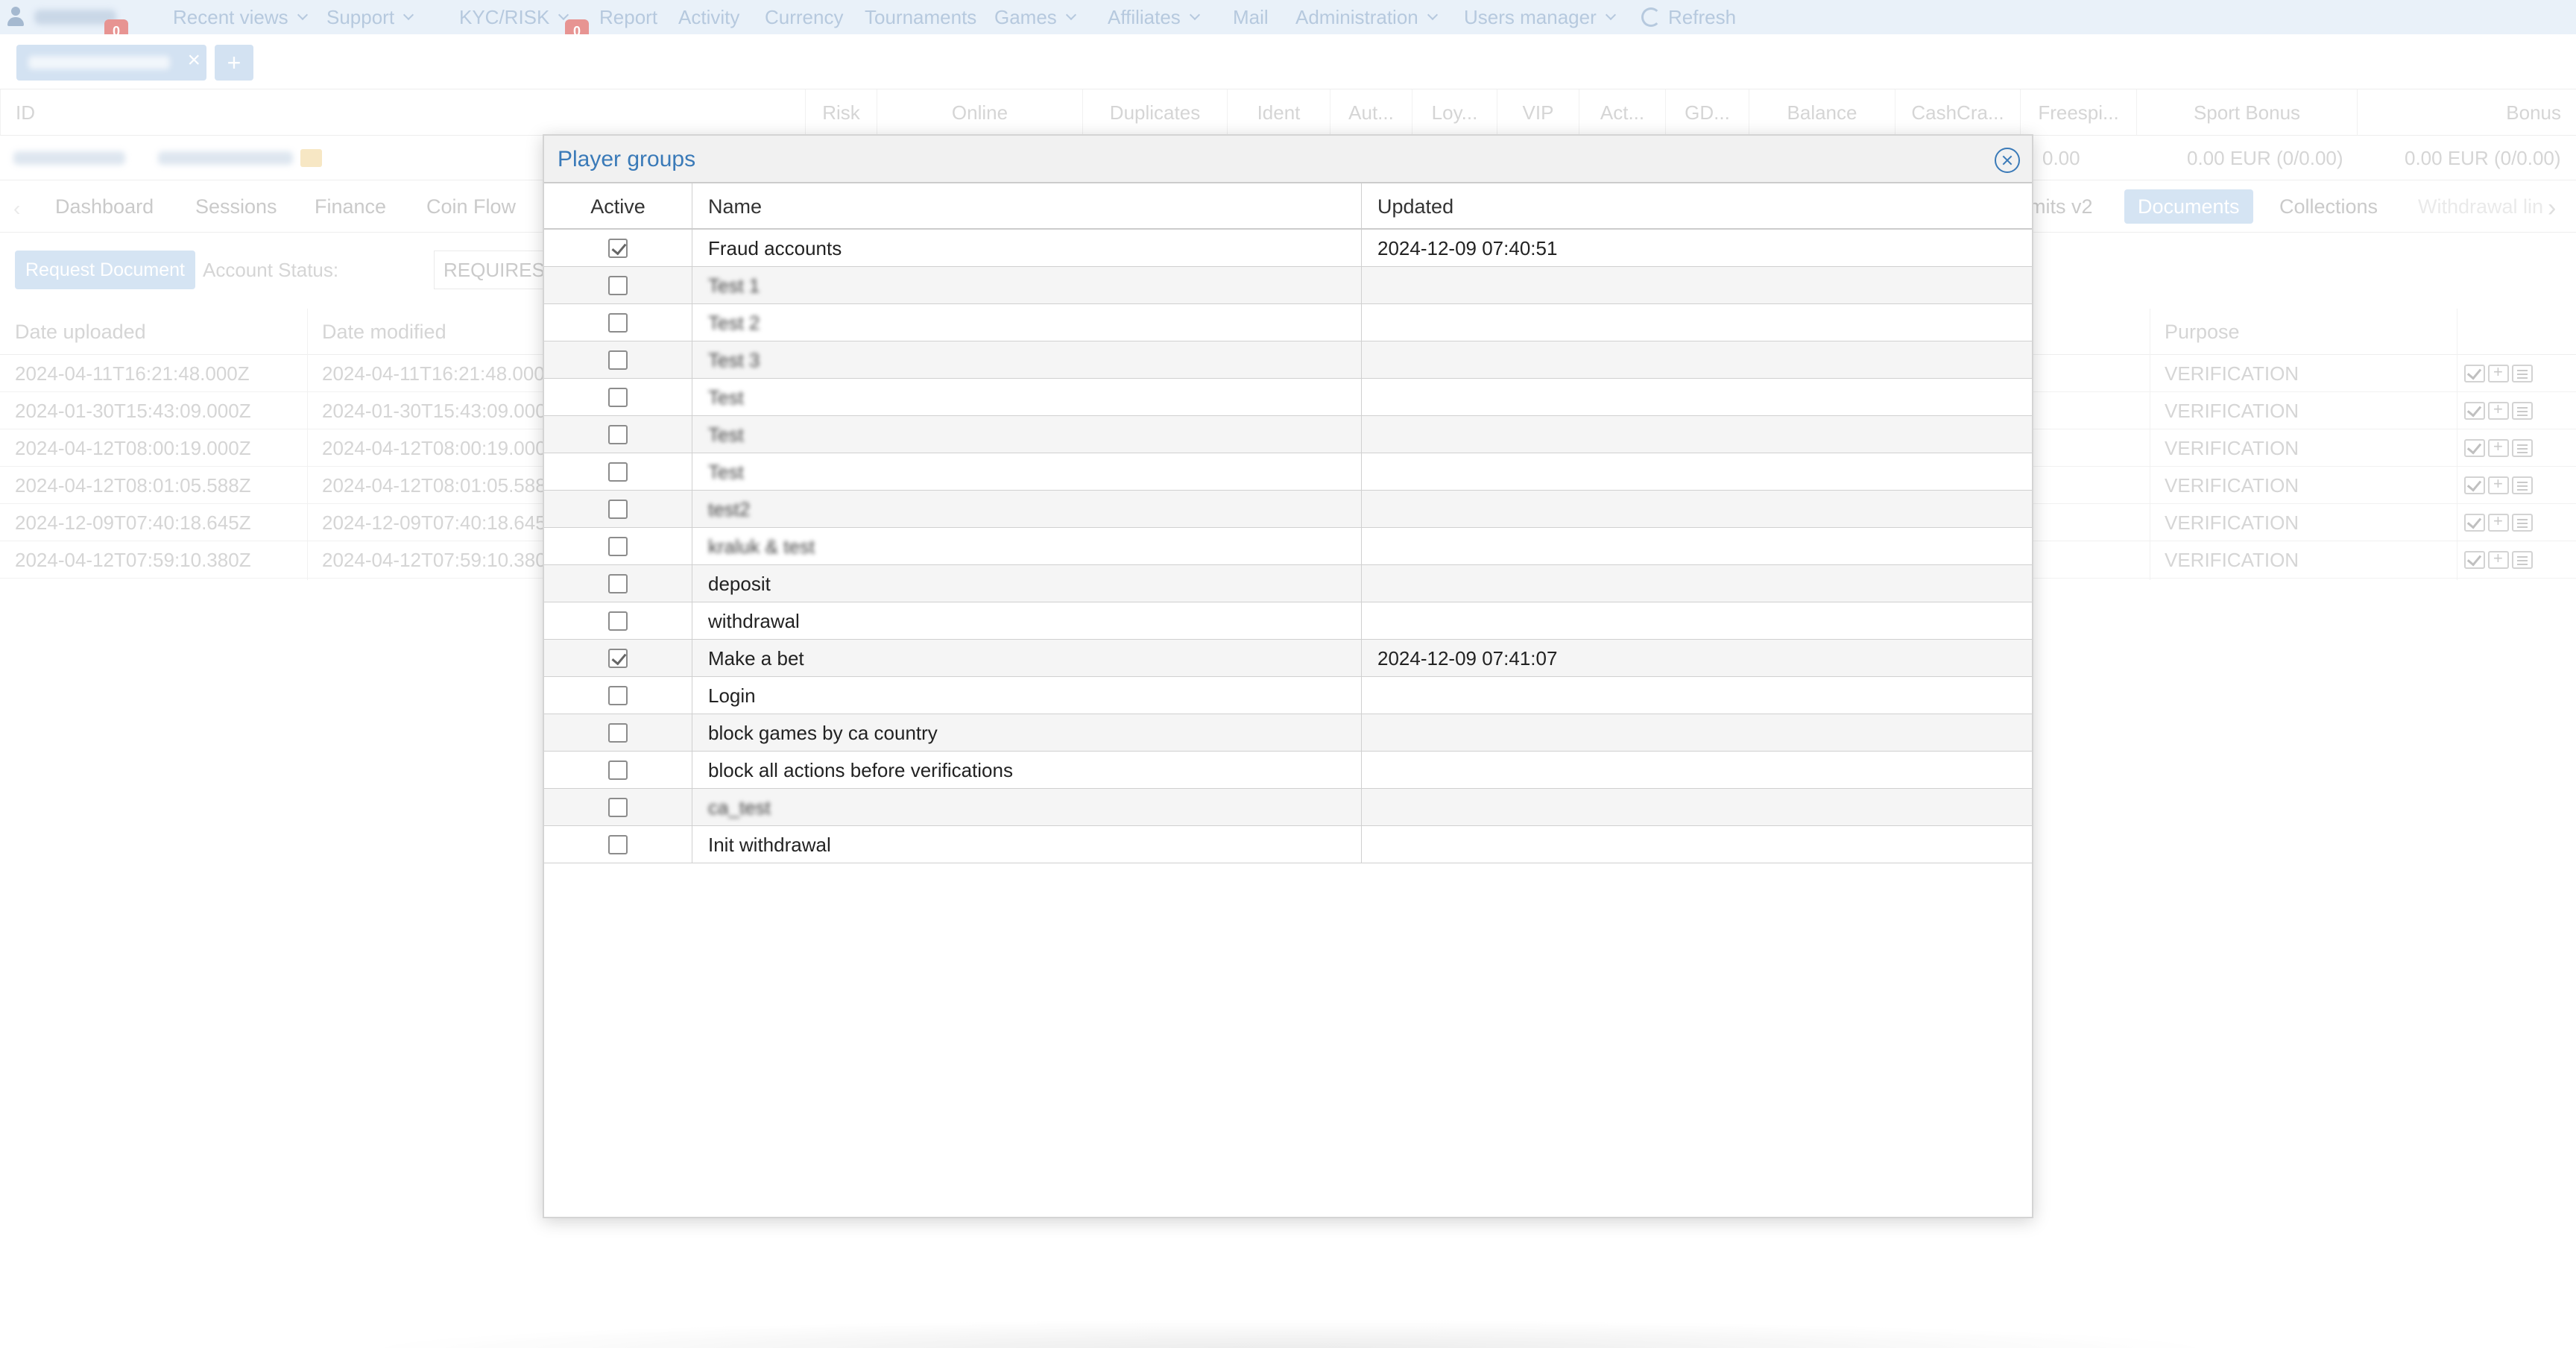 This screenshot has width=2576, height=1348. Describe the element at coordinates (1288, 695) in the screenshot. I see `group-row: Login` at that location.